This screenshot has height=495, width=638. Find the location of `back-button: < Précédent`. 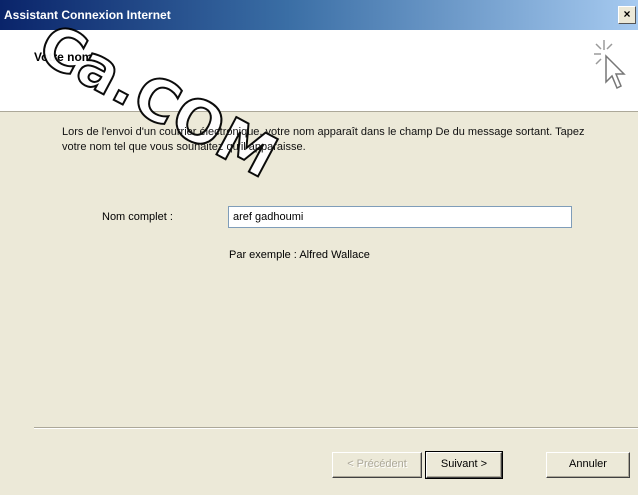

back-button: < Précédent is located at coordinates (377, 465).